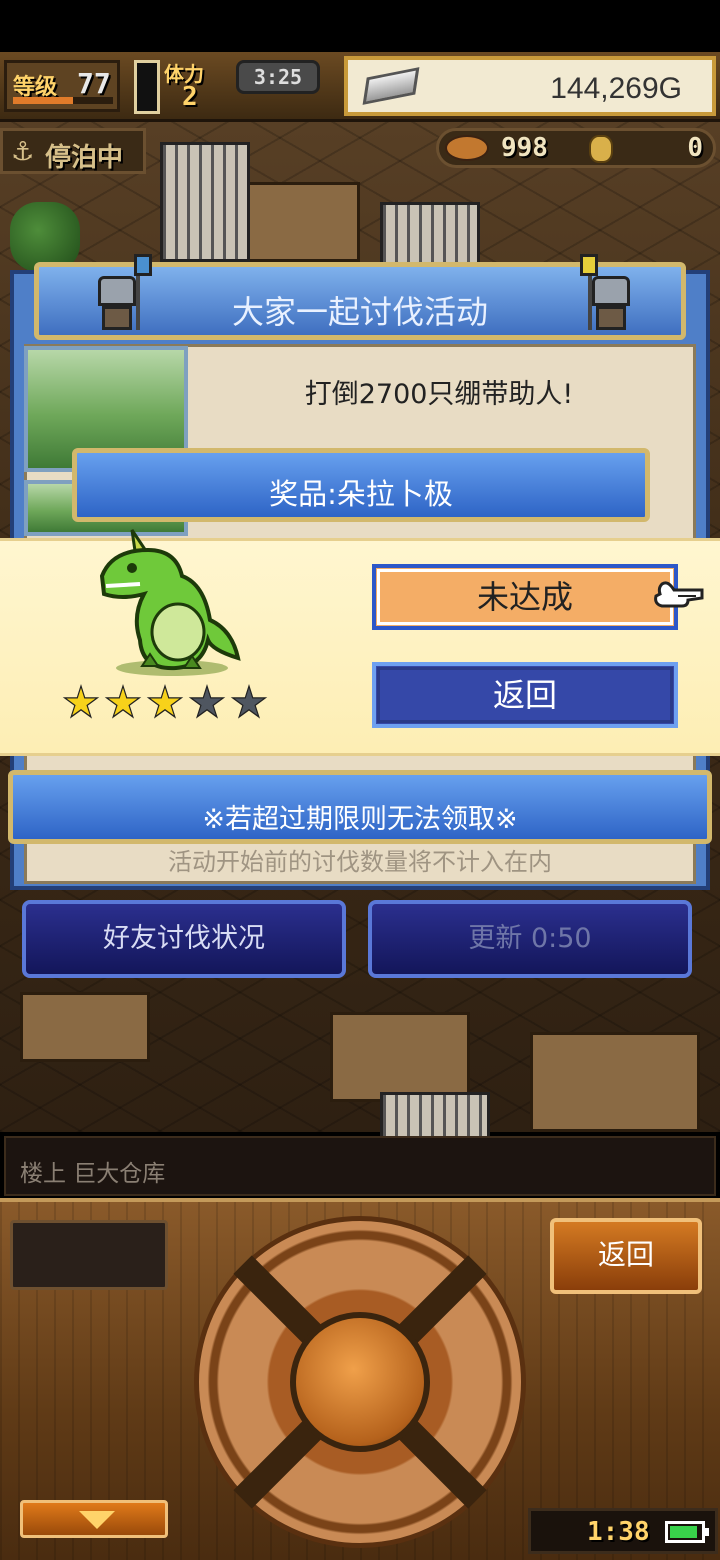 This screenshot has width=720, height=1560. Describe the element at coordinates (530, 939) in the screenshot. I see `refresh-button: 更新 0:50` at that location.